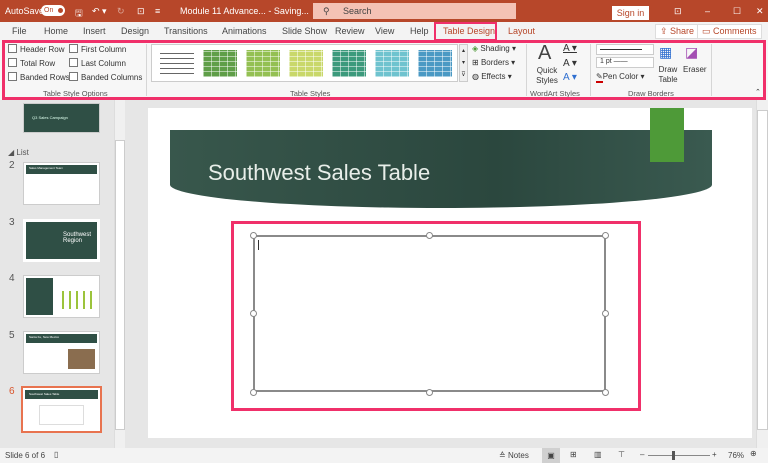 Image resolution: width=768 pixels, height=463 pixels. What do you see at coordinates (61, 183) in the screenshot?
I see `slide-thumbnail-2: Sales Management Team` at bounding box center [61, 183].